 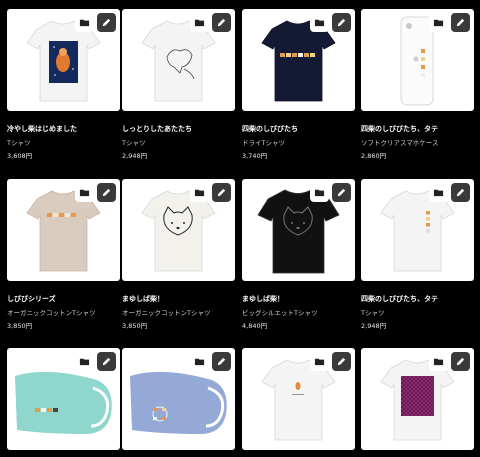 I want to click on product-title: しっとりしたあたたち, so click(x=157, y=129).